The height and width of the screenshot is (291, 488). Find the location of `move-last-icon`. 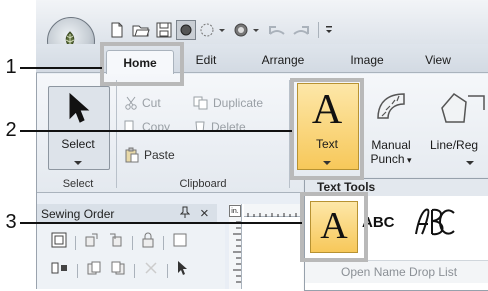

move-last-icon is located at coordinates (116, 242).